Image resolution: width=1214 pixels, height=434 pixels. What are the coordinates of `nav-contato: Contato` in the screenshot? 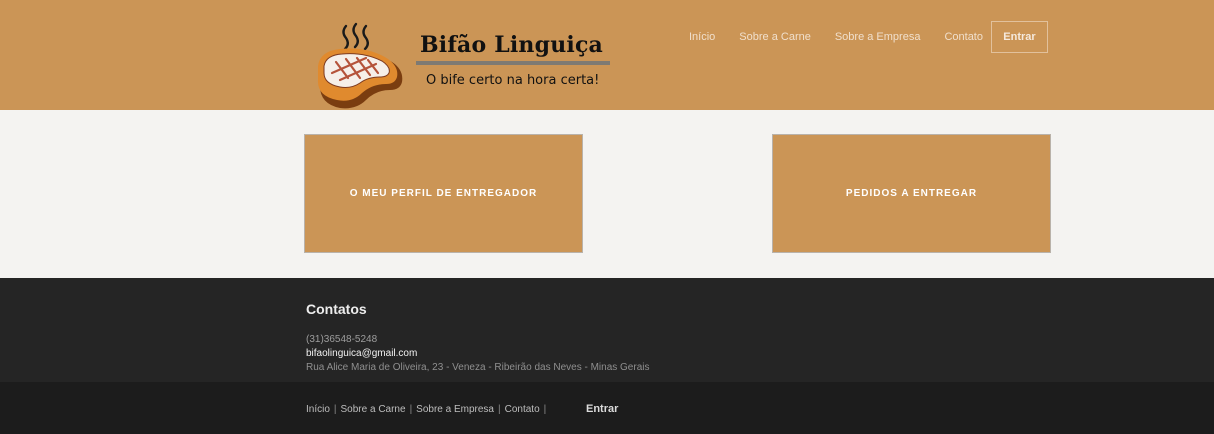 It's located at (963, 38).